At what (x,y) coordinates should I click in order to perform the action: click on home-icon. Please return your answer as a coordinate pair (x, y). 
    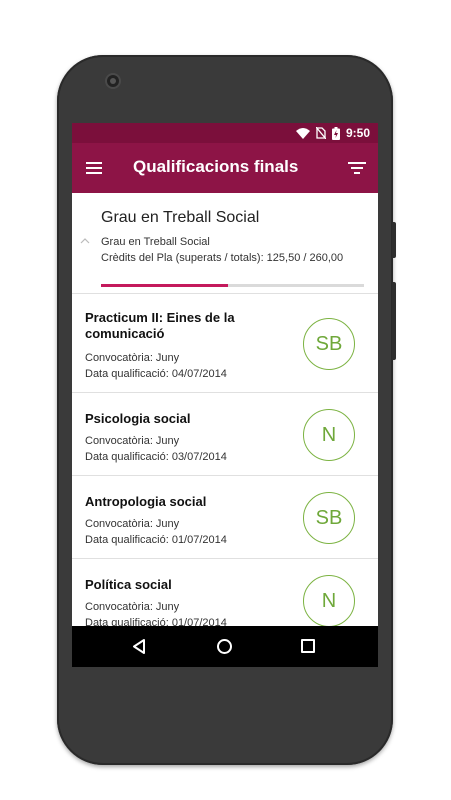
    Looking at the image, I should click on (224, 646).